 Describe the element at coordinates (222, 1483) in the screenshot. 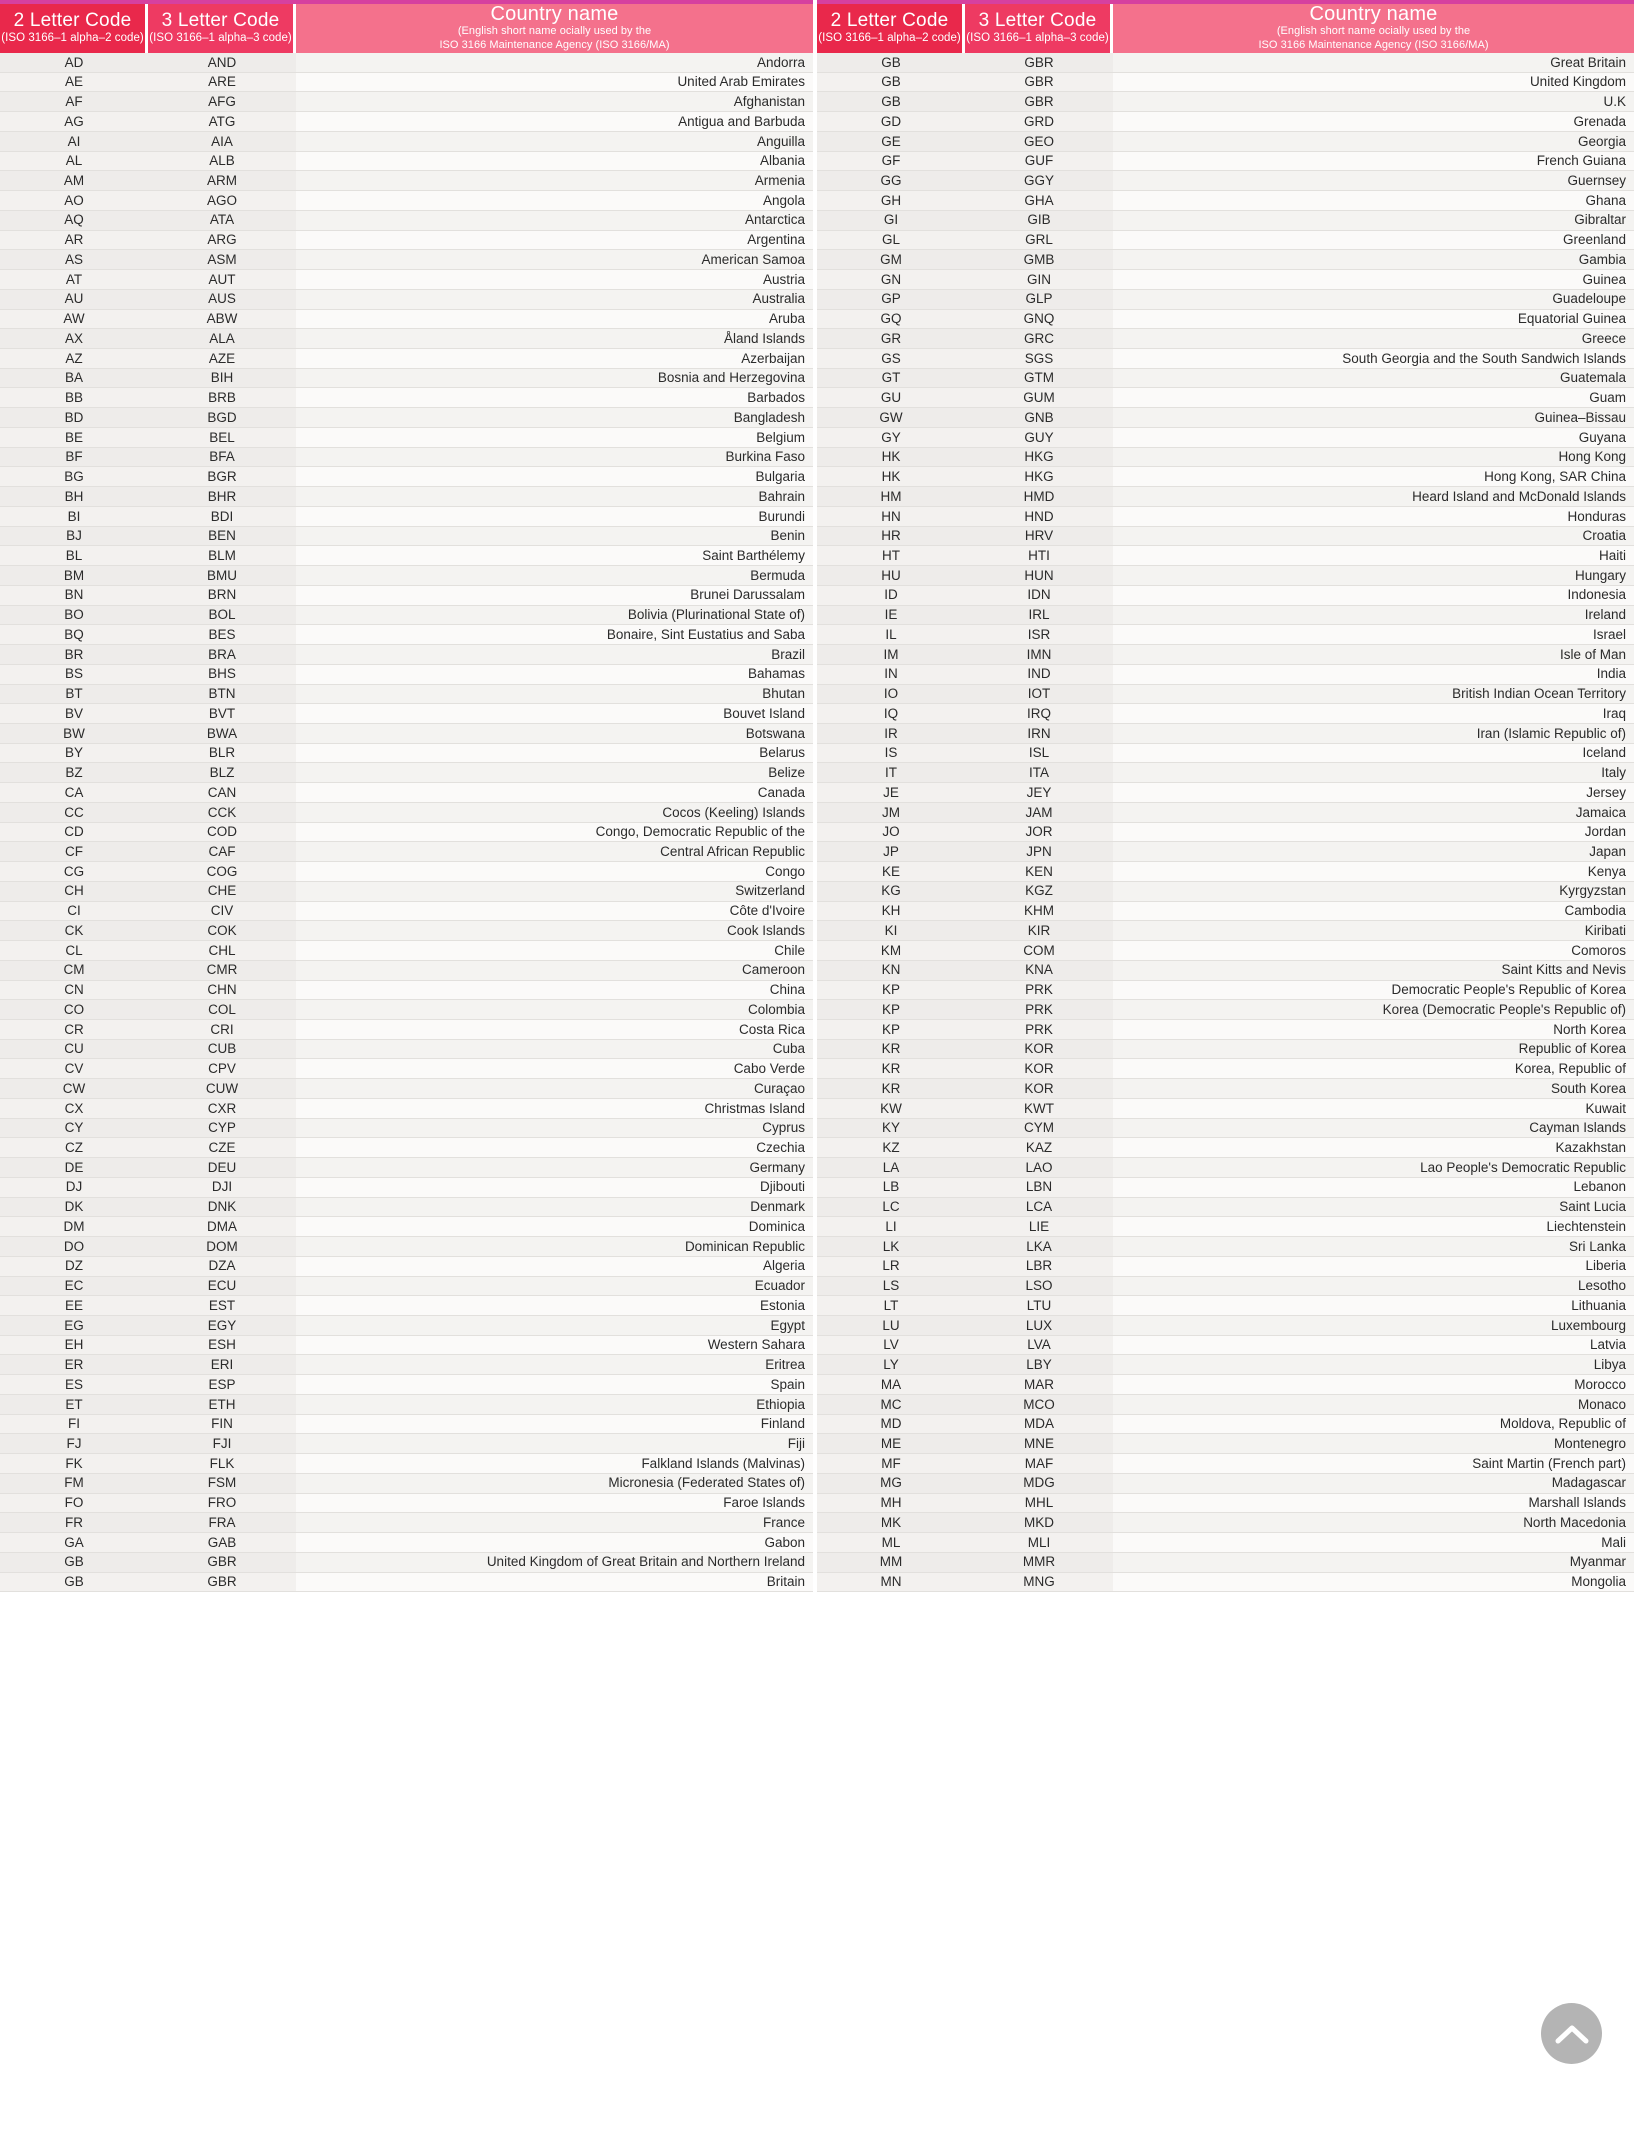

I see `cell-3-letter-code: FSM` at that location.